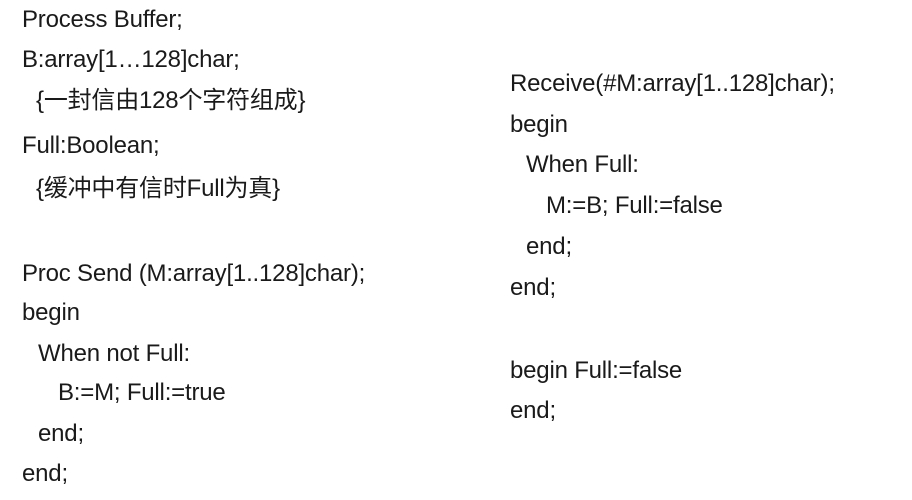  What do you see at coordinates (114, 353) in the screenshot?
I see `code-line: When not Full:` at bounding box center [114, 353].